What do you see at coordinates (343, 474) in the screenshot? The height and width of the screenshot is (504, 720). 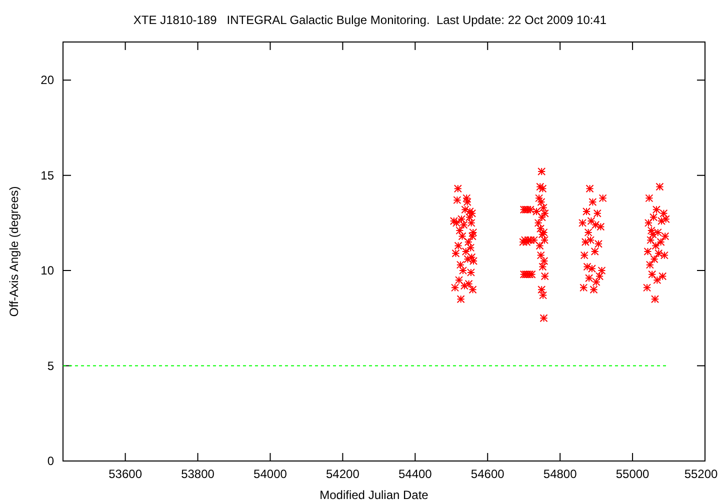 I see `x-tick-label: 54200` at bounding box center [343, 474].